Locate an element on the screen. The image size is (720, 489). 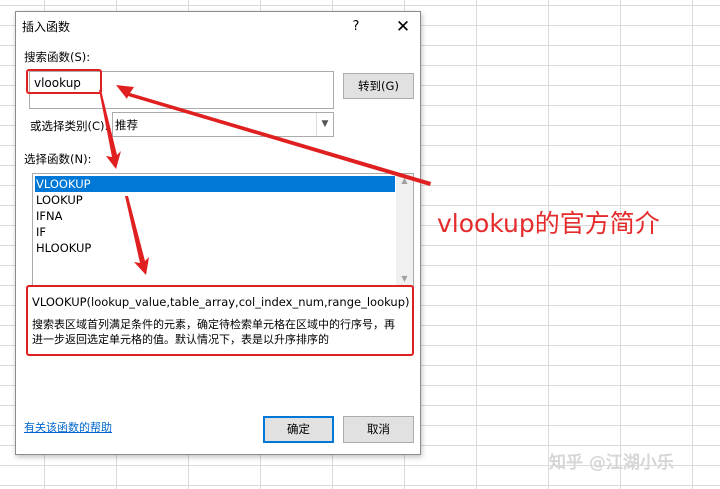
arrow-to-list is located at coordinates (110, 129).